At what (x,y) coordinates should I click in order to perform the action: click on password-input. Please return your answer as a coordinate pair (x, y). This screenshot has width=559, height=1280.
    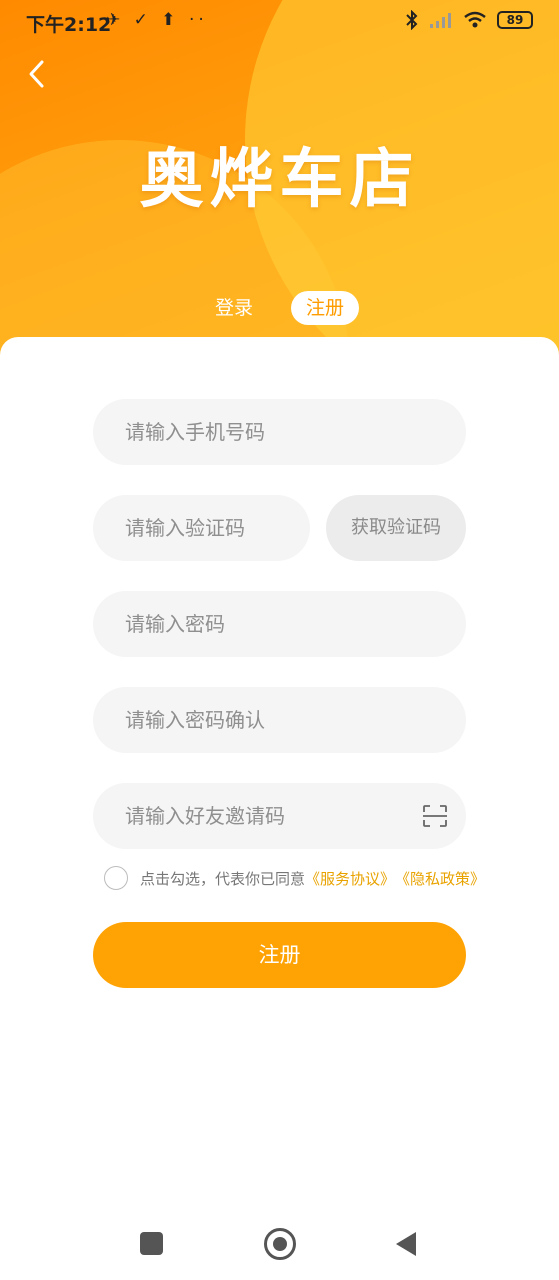
    Looking at the image, I should click on (279, 624).